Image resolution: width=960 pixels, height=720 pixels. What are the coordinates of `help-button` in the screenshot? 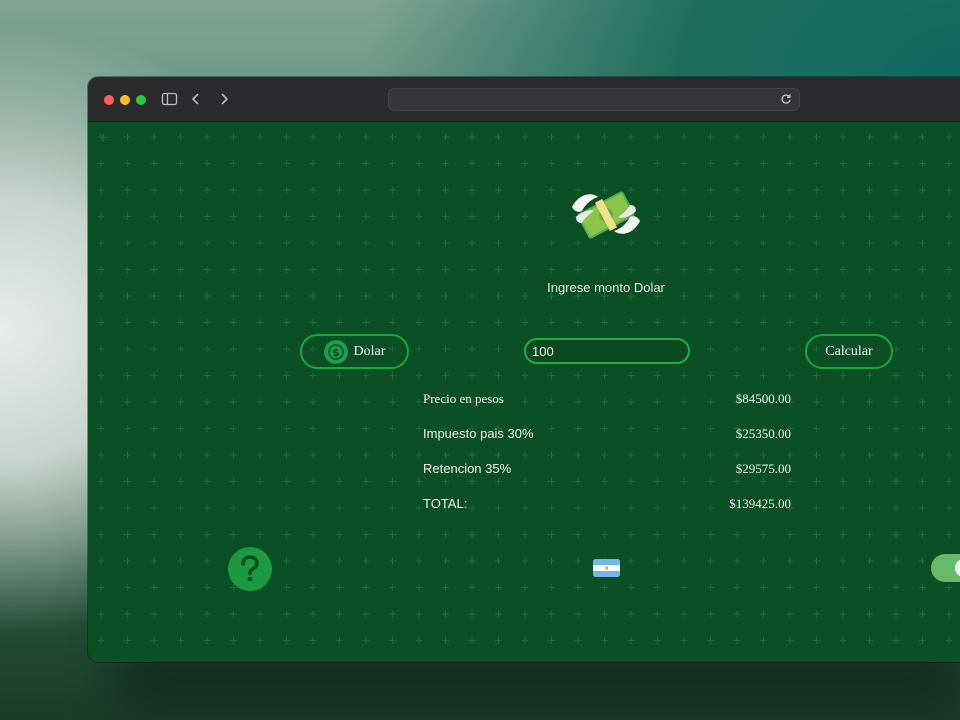 It's located at (250, 569).